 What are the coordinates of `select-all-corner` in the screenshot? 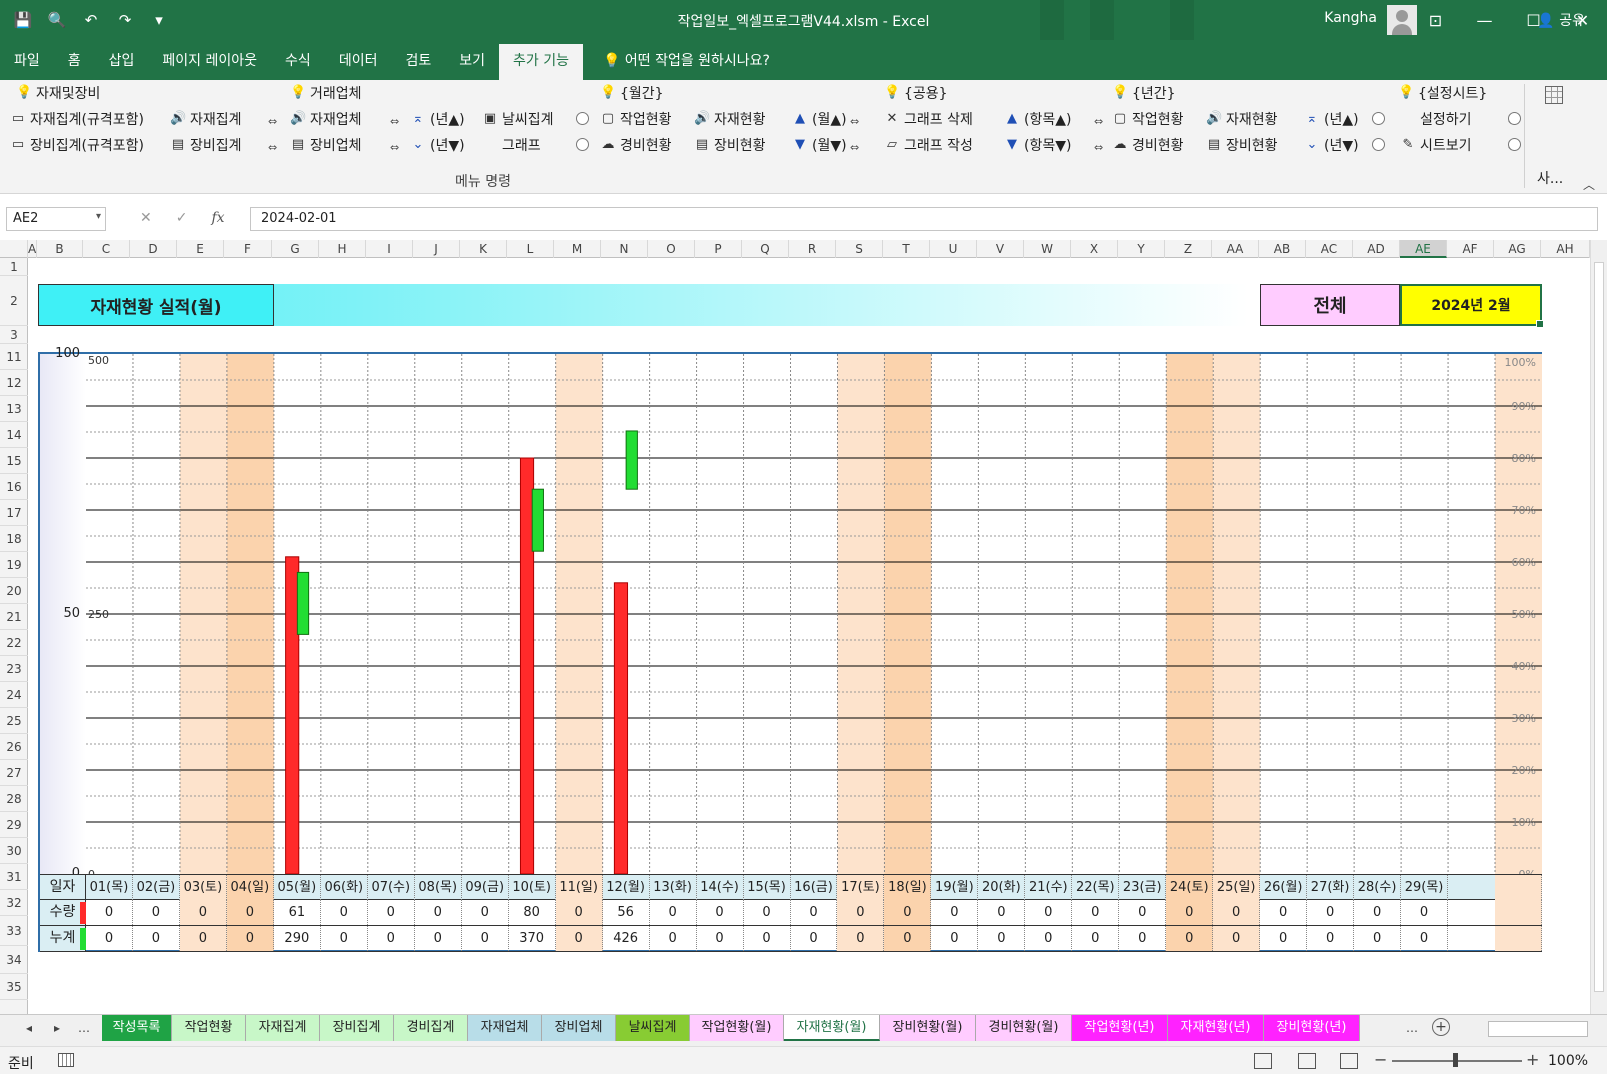 It's located at (14, 249).